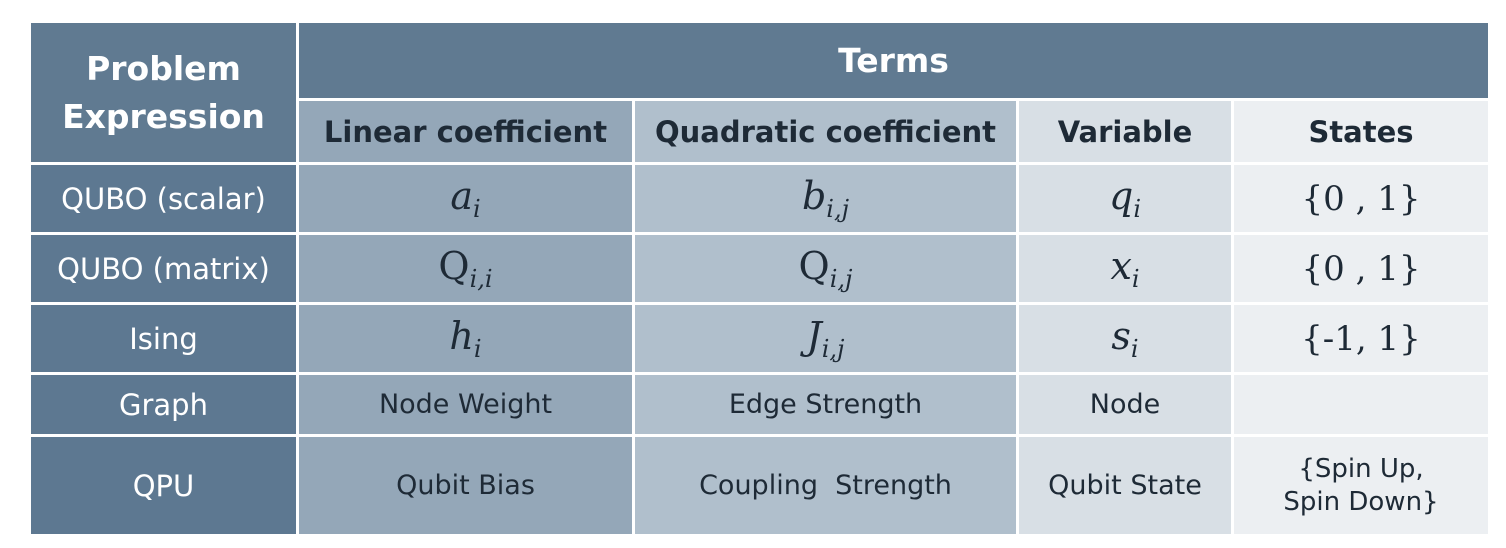 Image resolution: width=1506 pixels, height=548 pixels. I want to click on col-header-linear: Linear coefficient, so click(465, 131).